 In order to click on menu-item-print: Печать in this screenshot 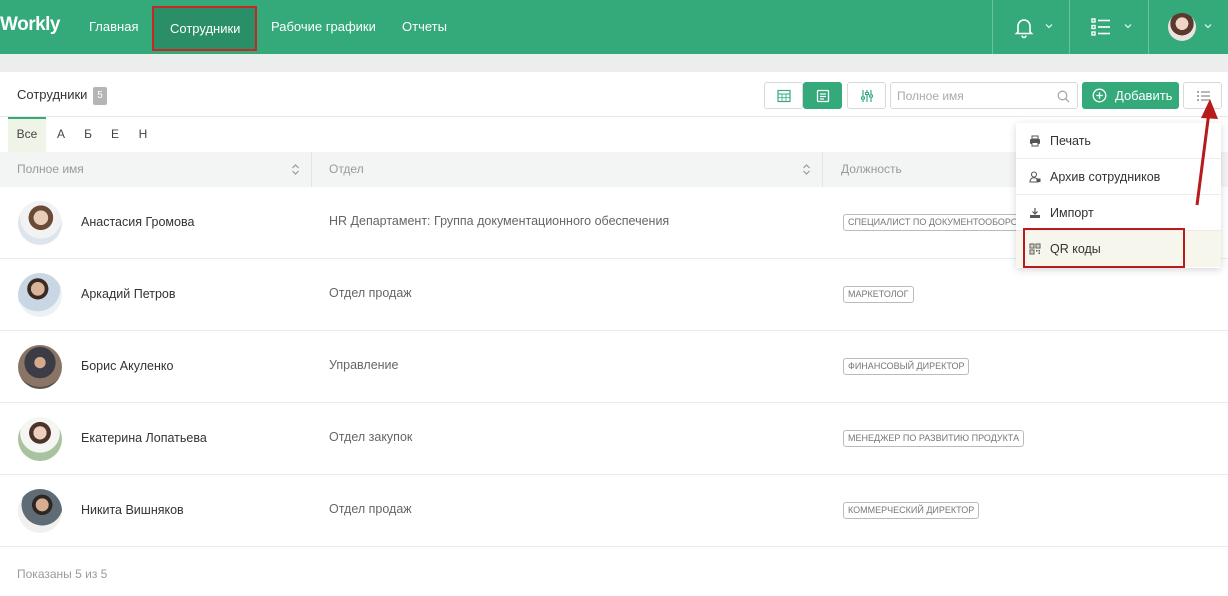, I will do `click(1118, 141)`.